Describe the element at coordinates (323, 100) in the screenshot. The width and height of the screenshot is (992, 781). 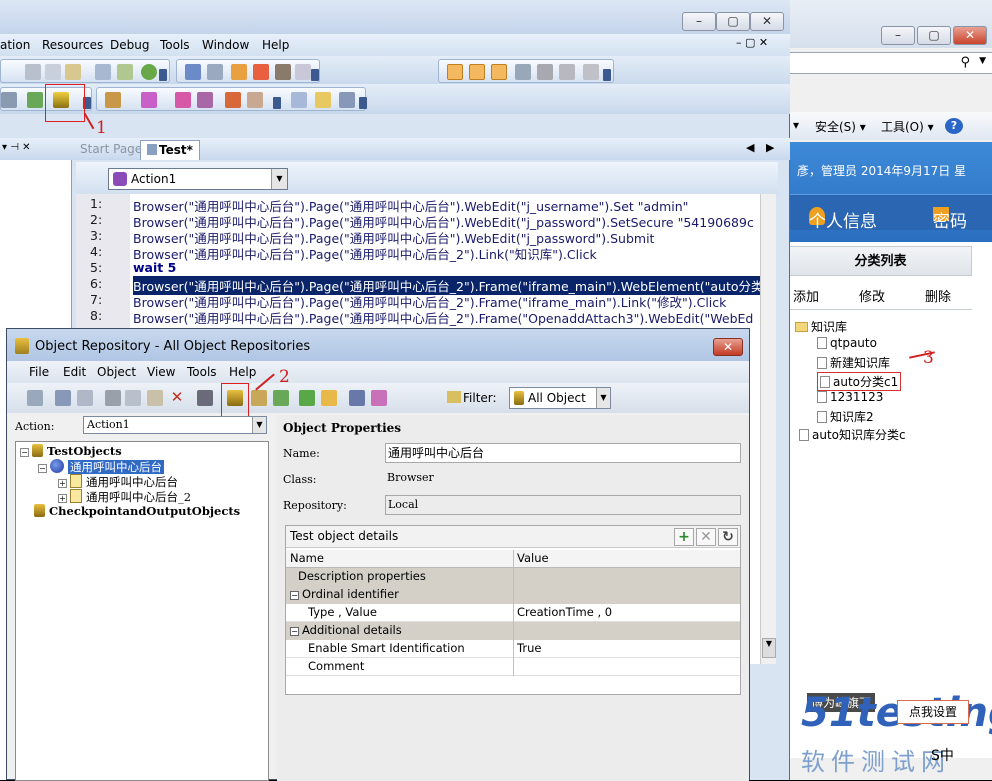
I see `expert-view-icon` at that location.